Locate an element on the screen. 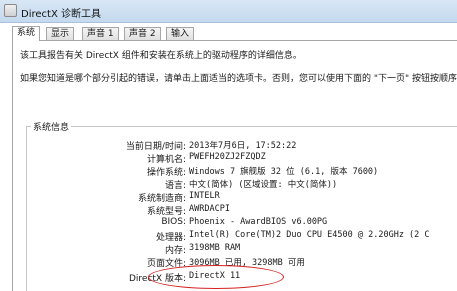 Image resolution: width=457 pixels, height=291 pixels. info-key: 语言: is located at coordinates (175, 186).